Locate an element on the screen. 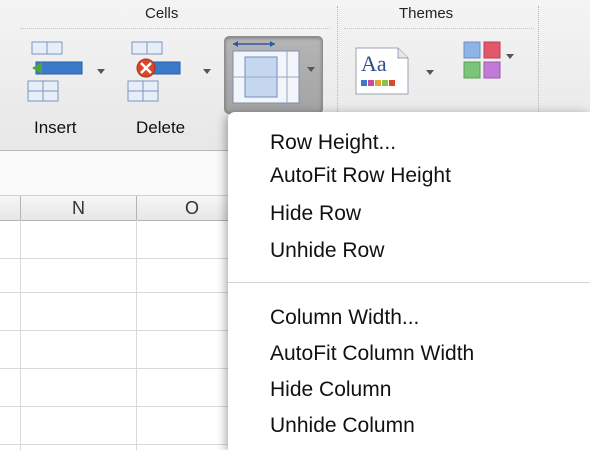 This screenshot has height=450, width=590. cells-group-title: Cells is located at coordinates (162, 13).